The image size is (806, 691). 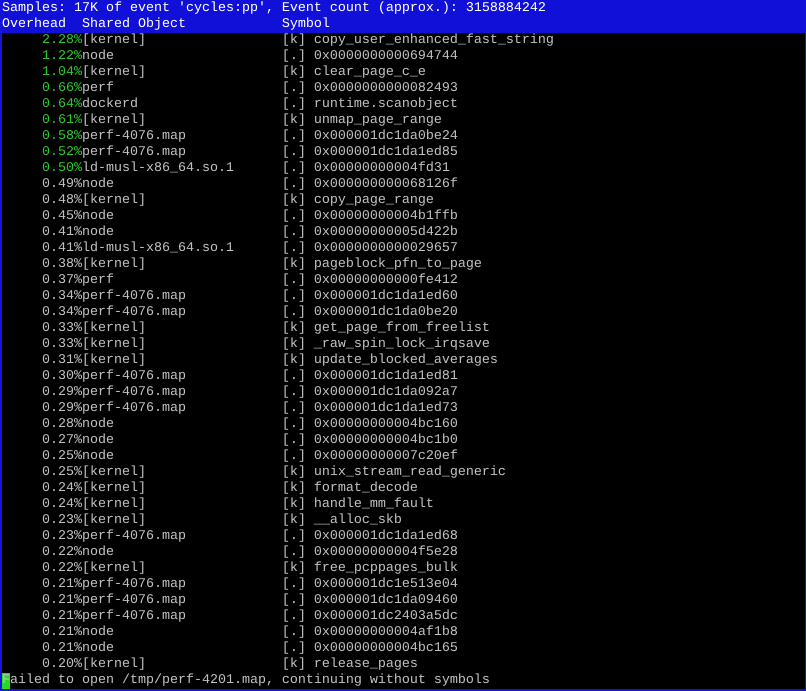 What do you see at coordinates (386, 457) in the screenshot?
I see `symbol-cell: 0x00000000007c20ef` at bounding box center [386, 457].